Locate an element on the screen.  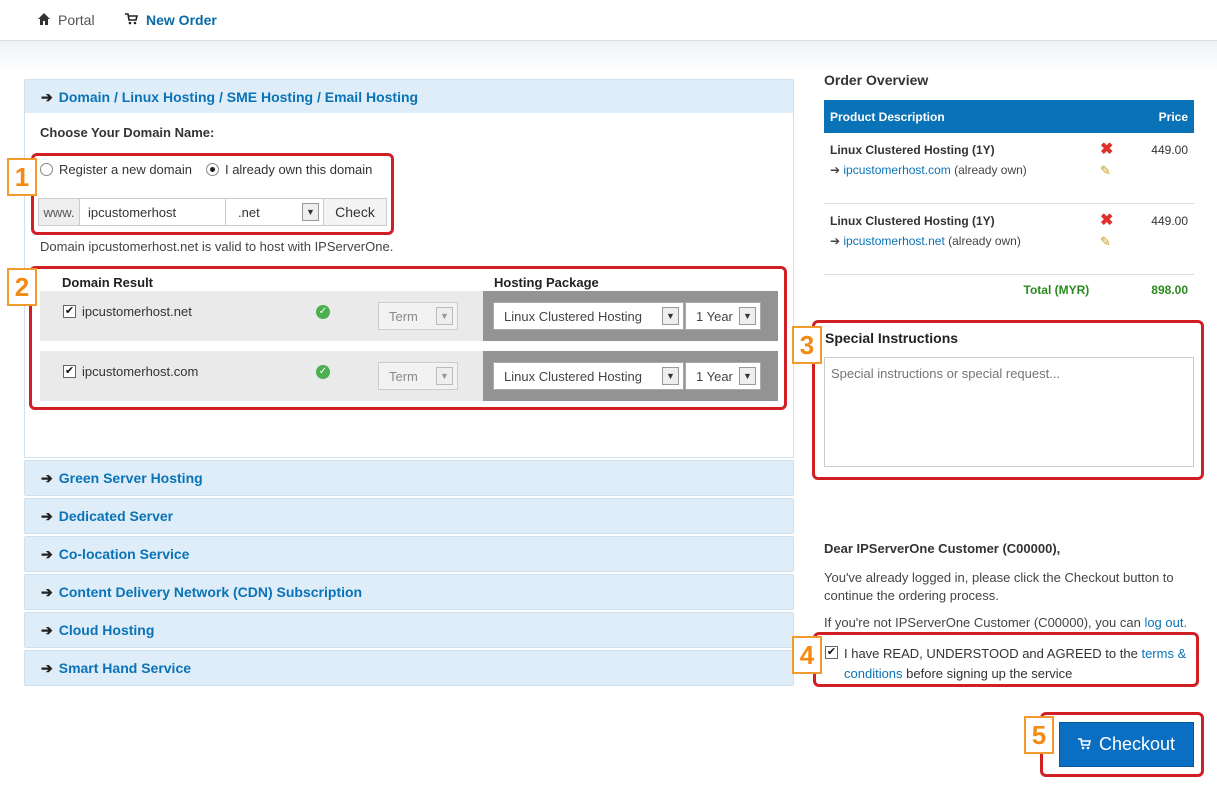
nav-portal: Portal is located at coordinates (66, 20).